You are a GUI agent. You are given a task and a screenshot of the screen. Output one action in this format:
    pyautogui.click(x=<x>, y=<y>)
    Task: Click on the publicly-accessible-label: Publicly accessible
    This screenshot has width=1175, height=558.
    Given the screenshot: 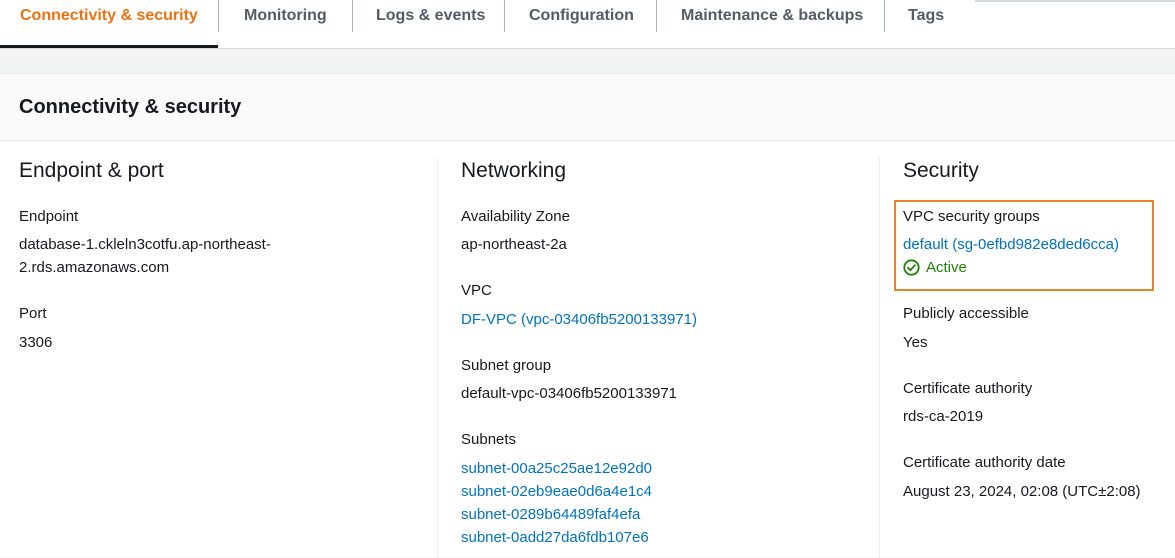 What is the action you would take?
    pyautogui.click(x=966, y=313)
    